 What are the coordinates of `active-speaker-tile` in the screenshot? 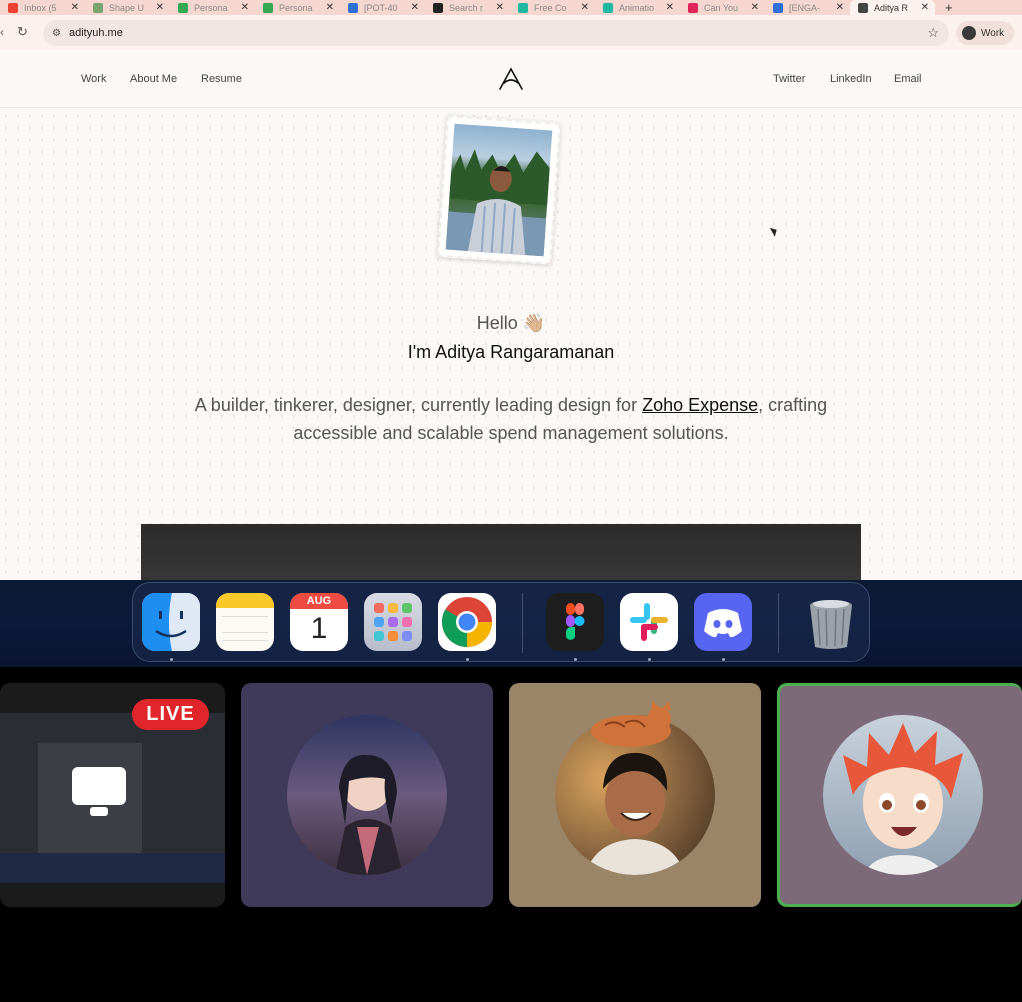 It's located at (899, 795).